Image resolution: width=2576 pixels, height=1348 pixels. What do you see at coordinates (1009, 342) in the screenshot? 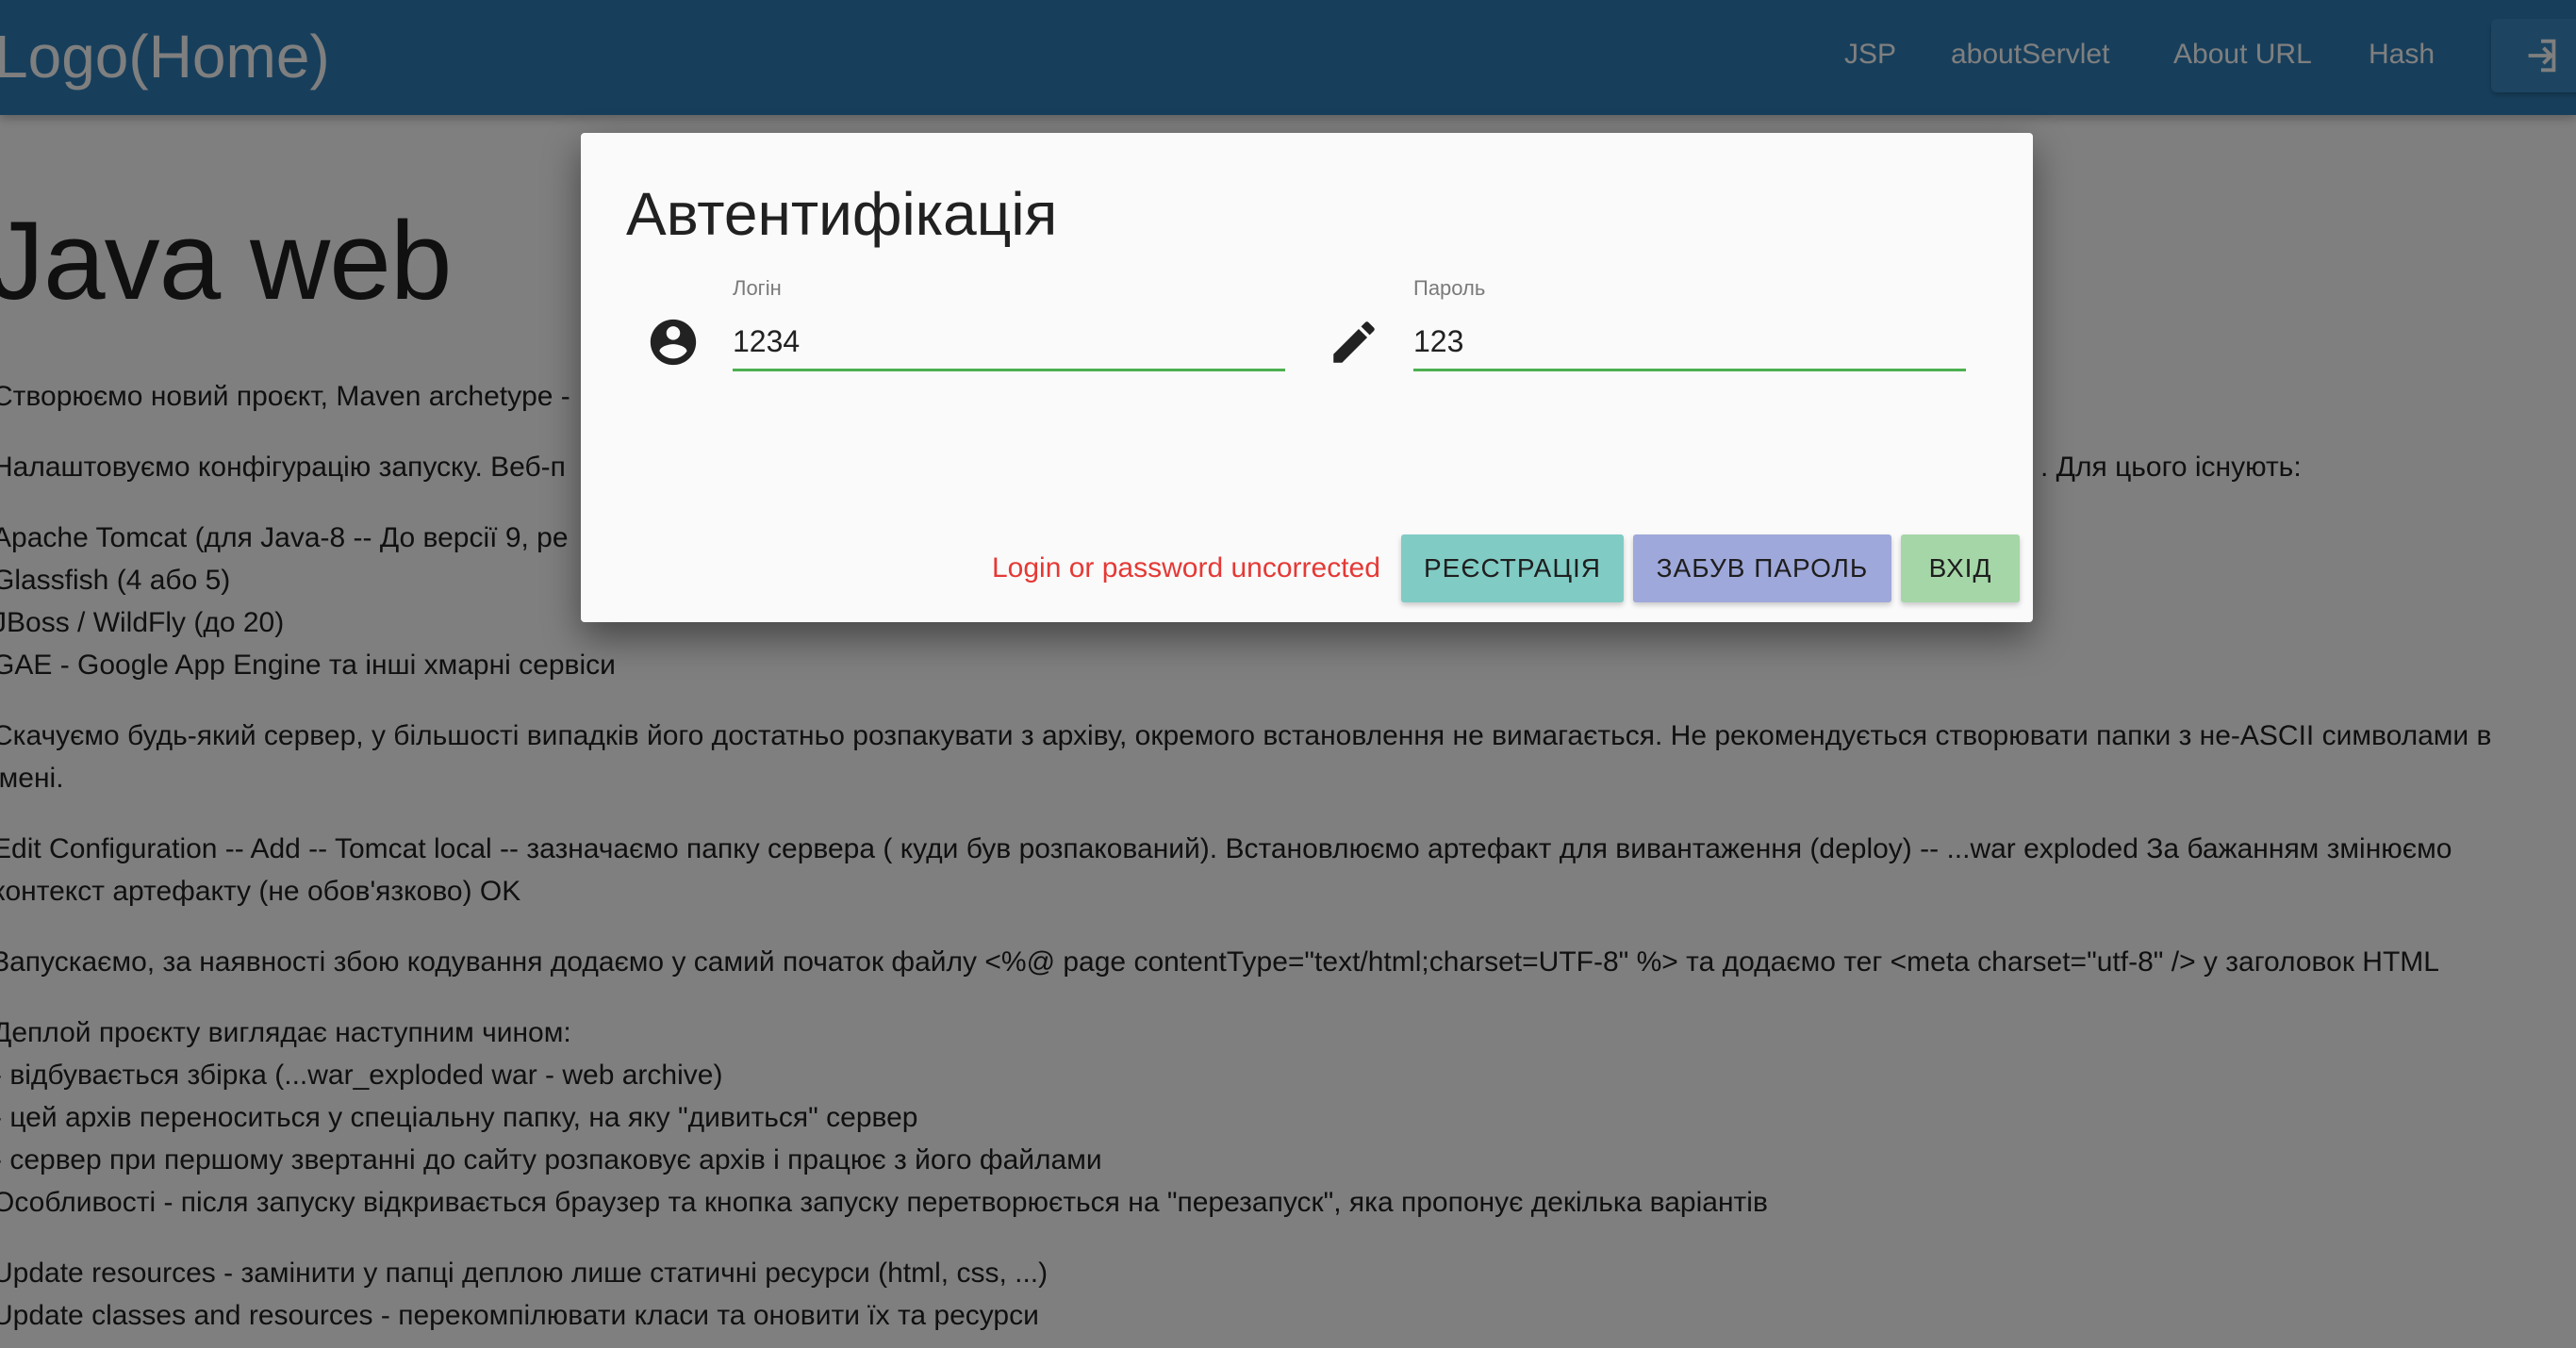
I see `login-input` at bounding box center [1009, 342].